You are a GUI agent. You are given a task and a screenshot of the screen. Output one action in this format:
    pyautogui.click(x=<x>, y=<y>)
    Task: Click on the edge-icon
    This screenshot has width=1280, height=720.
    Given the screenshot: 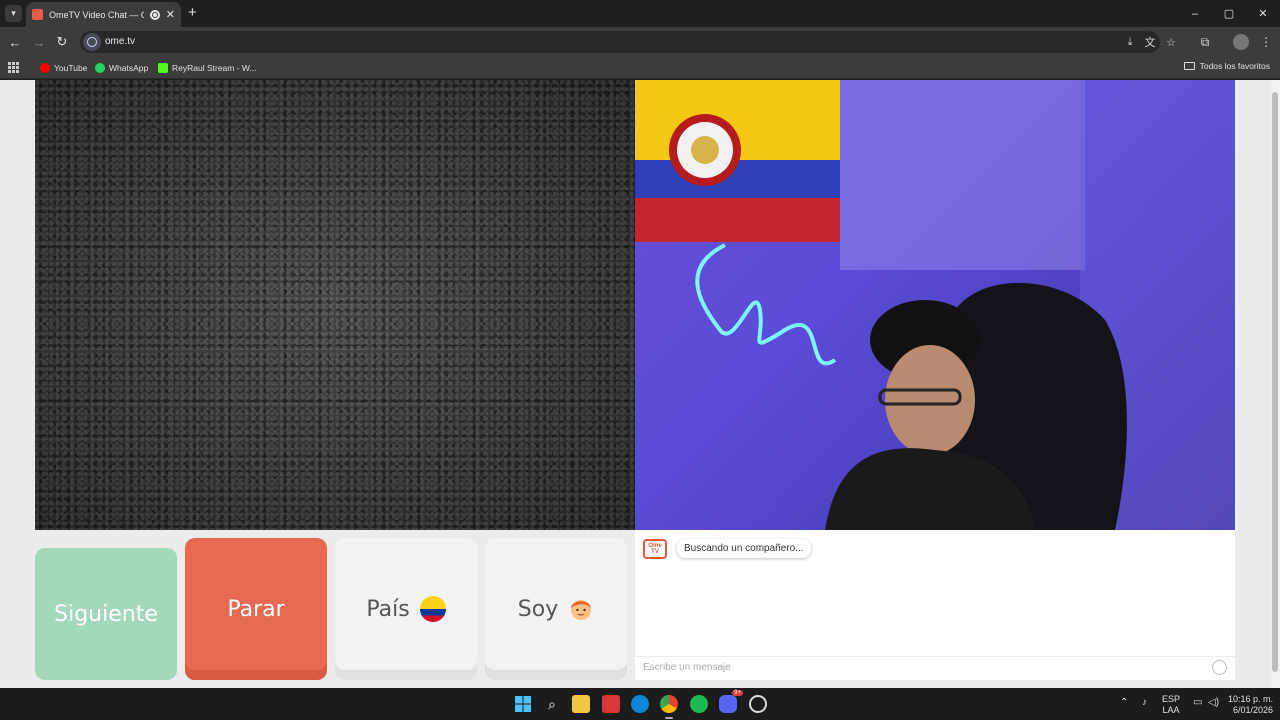 What is the action you would take?
    pyautogui.click(x=640, y=704)
    